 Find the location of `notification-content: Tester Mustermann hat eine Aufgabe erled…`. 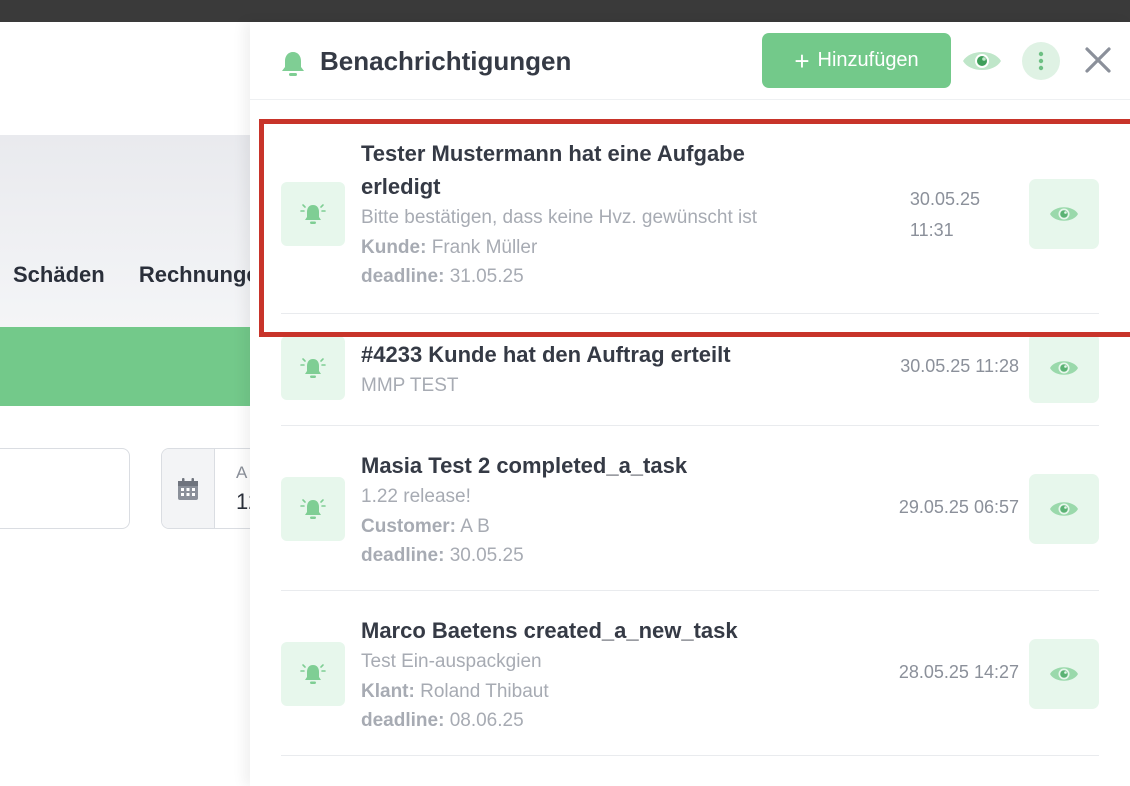

notification-content: Tester Mustermann hat eine Aufgabe erled… is located at coordinates (559, 214).